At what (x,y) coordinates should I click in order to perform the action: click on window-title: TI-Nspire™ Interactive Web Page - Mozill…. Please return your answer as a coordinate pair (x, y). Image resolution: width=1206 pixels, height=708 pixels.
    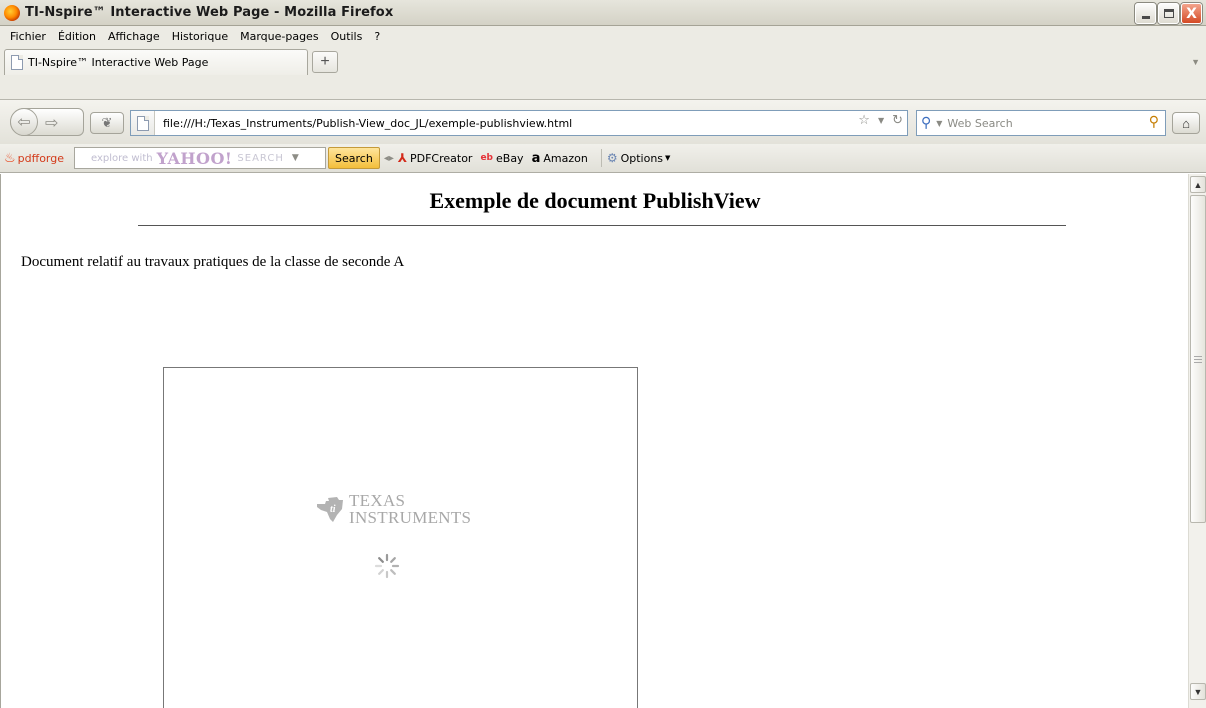
    Looking at the image, I should click on (209, 12).